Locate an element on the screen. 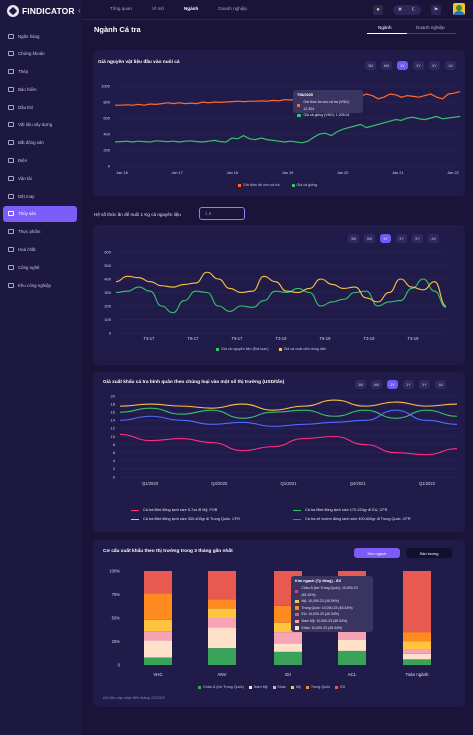 This screenshot has height=735, width=473. y-tick-label: 0 is located at coordinates (109, 165).